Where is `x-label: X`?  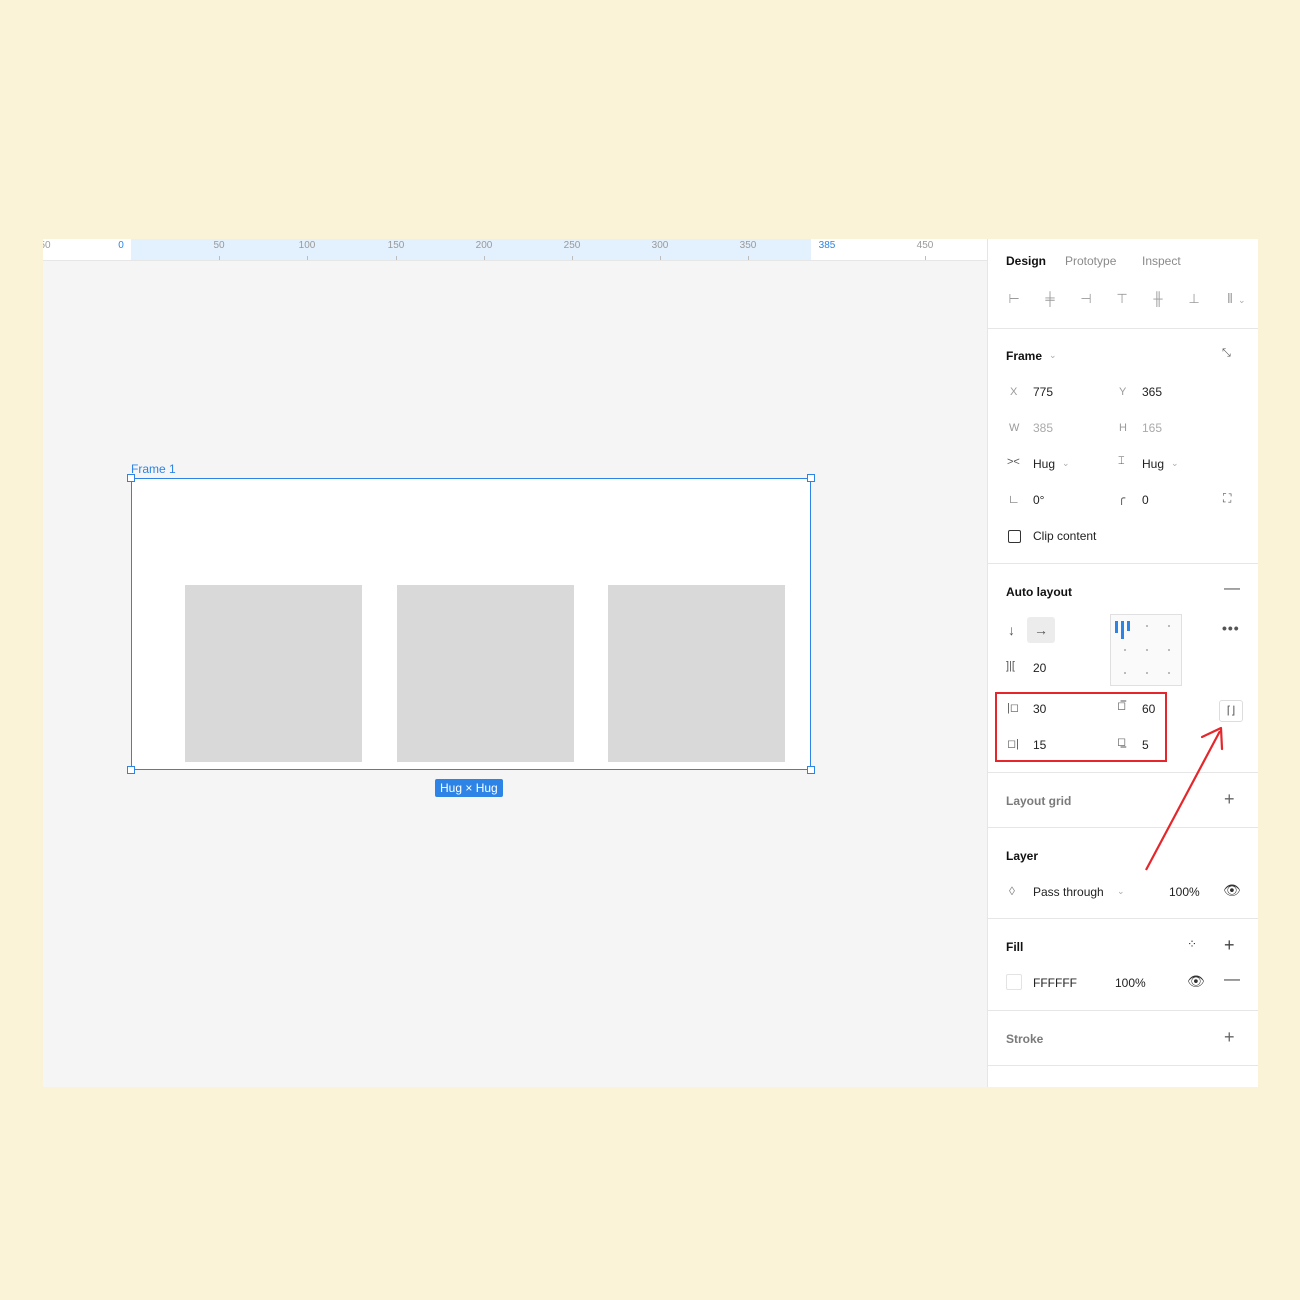
x-label: X is located at coordinates (1014, 392).